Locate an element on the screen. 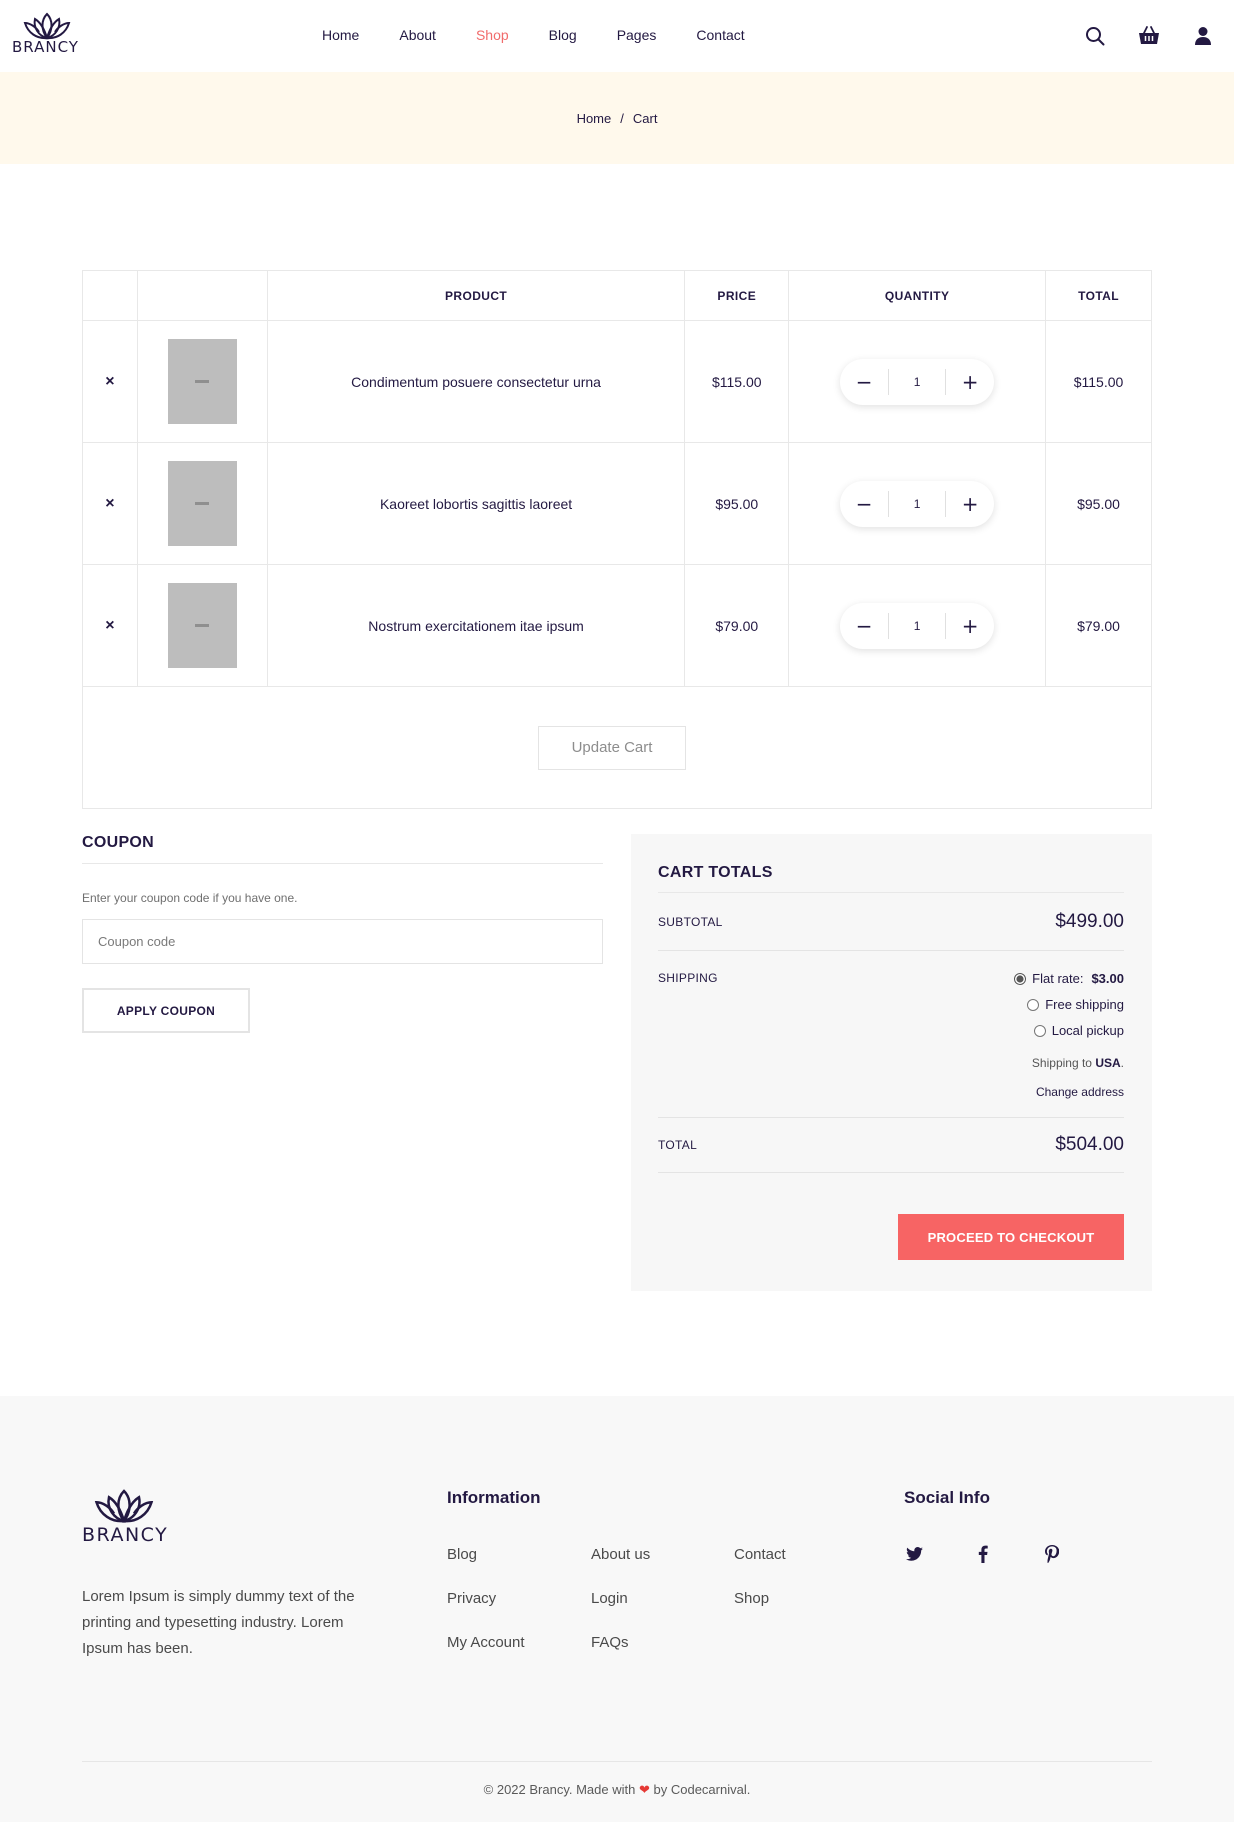  local-pickup-label: Local pickup is located at coordinates (1087, 1030).